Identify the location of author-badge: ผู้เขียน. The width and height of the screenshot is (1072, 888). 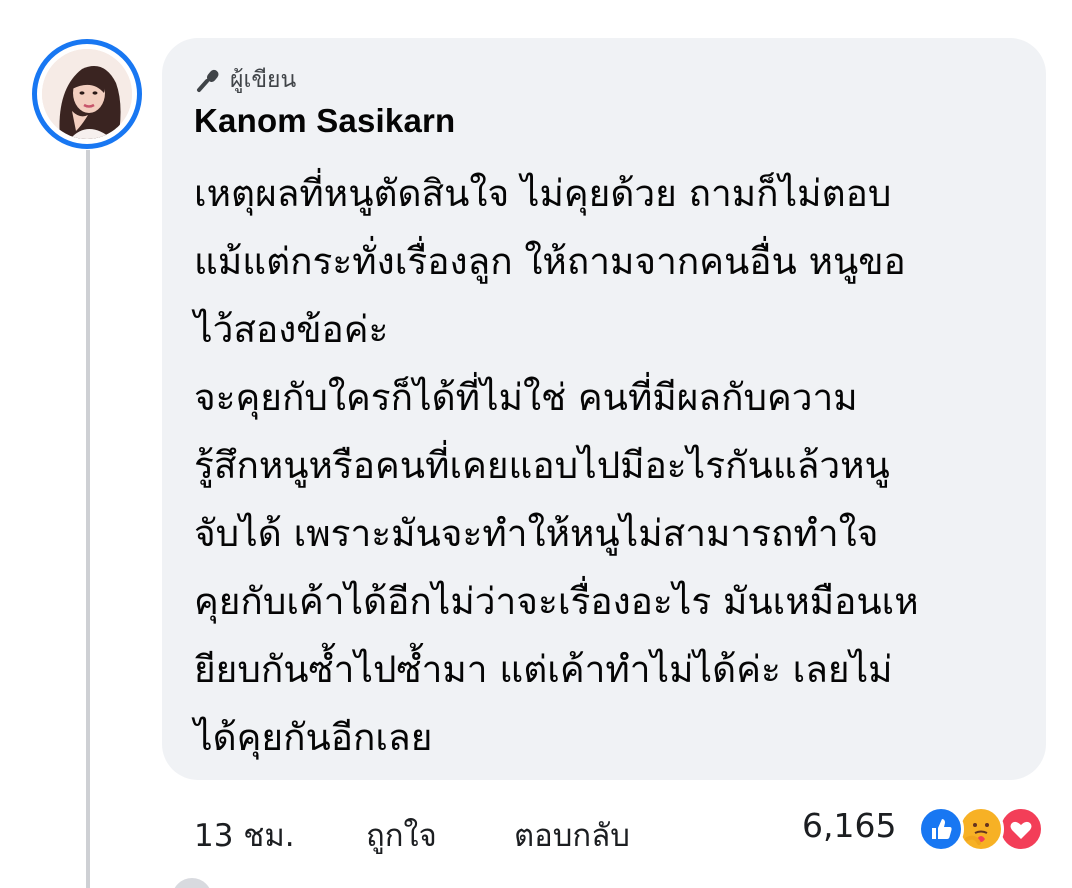
(245, 80).